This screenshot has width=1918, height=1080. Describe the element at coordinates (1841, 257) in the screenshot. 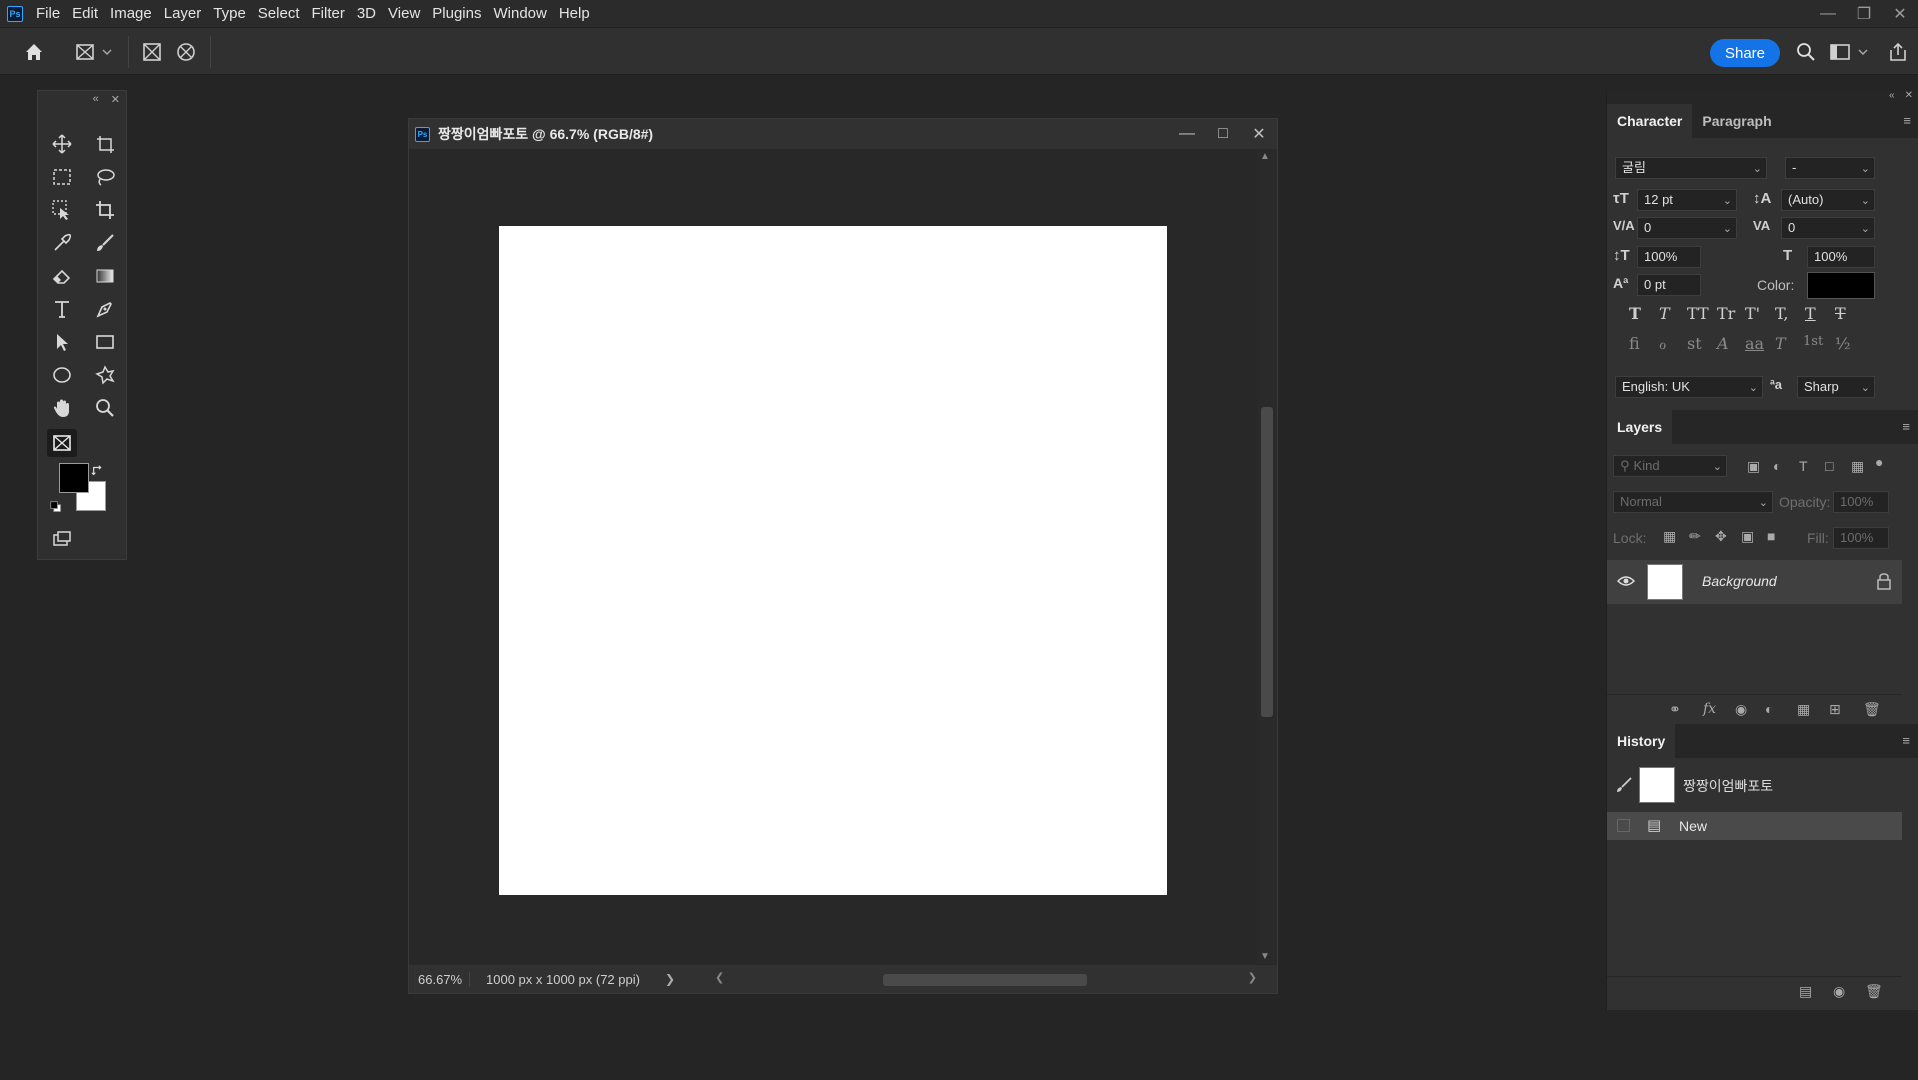

I see `horizontal-scale-field: 100%` at that location.